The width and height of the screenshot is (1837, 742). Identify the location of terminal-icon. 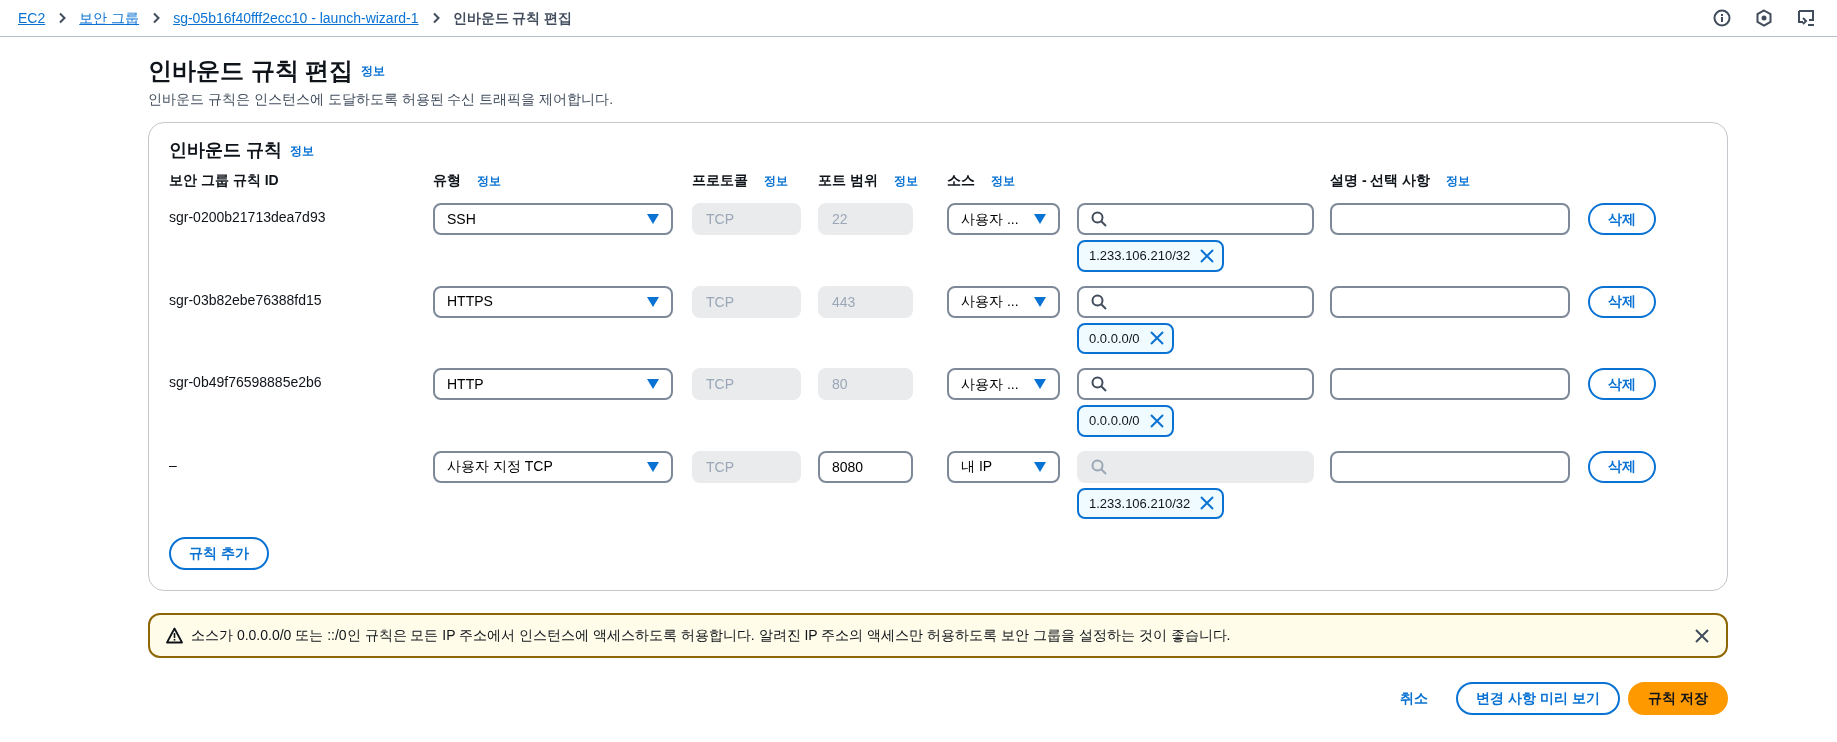
(1806, 18).